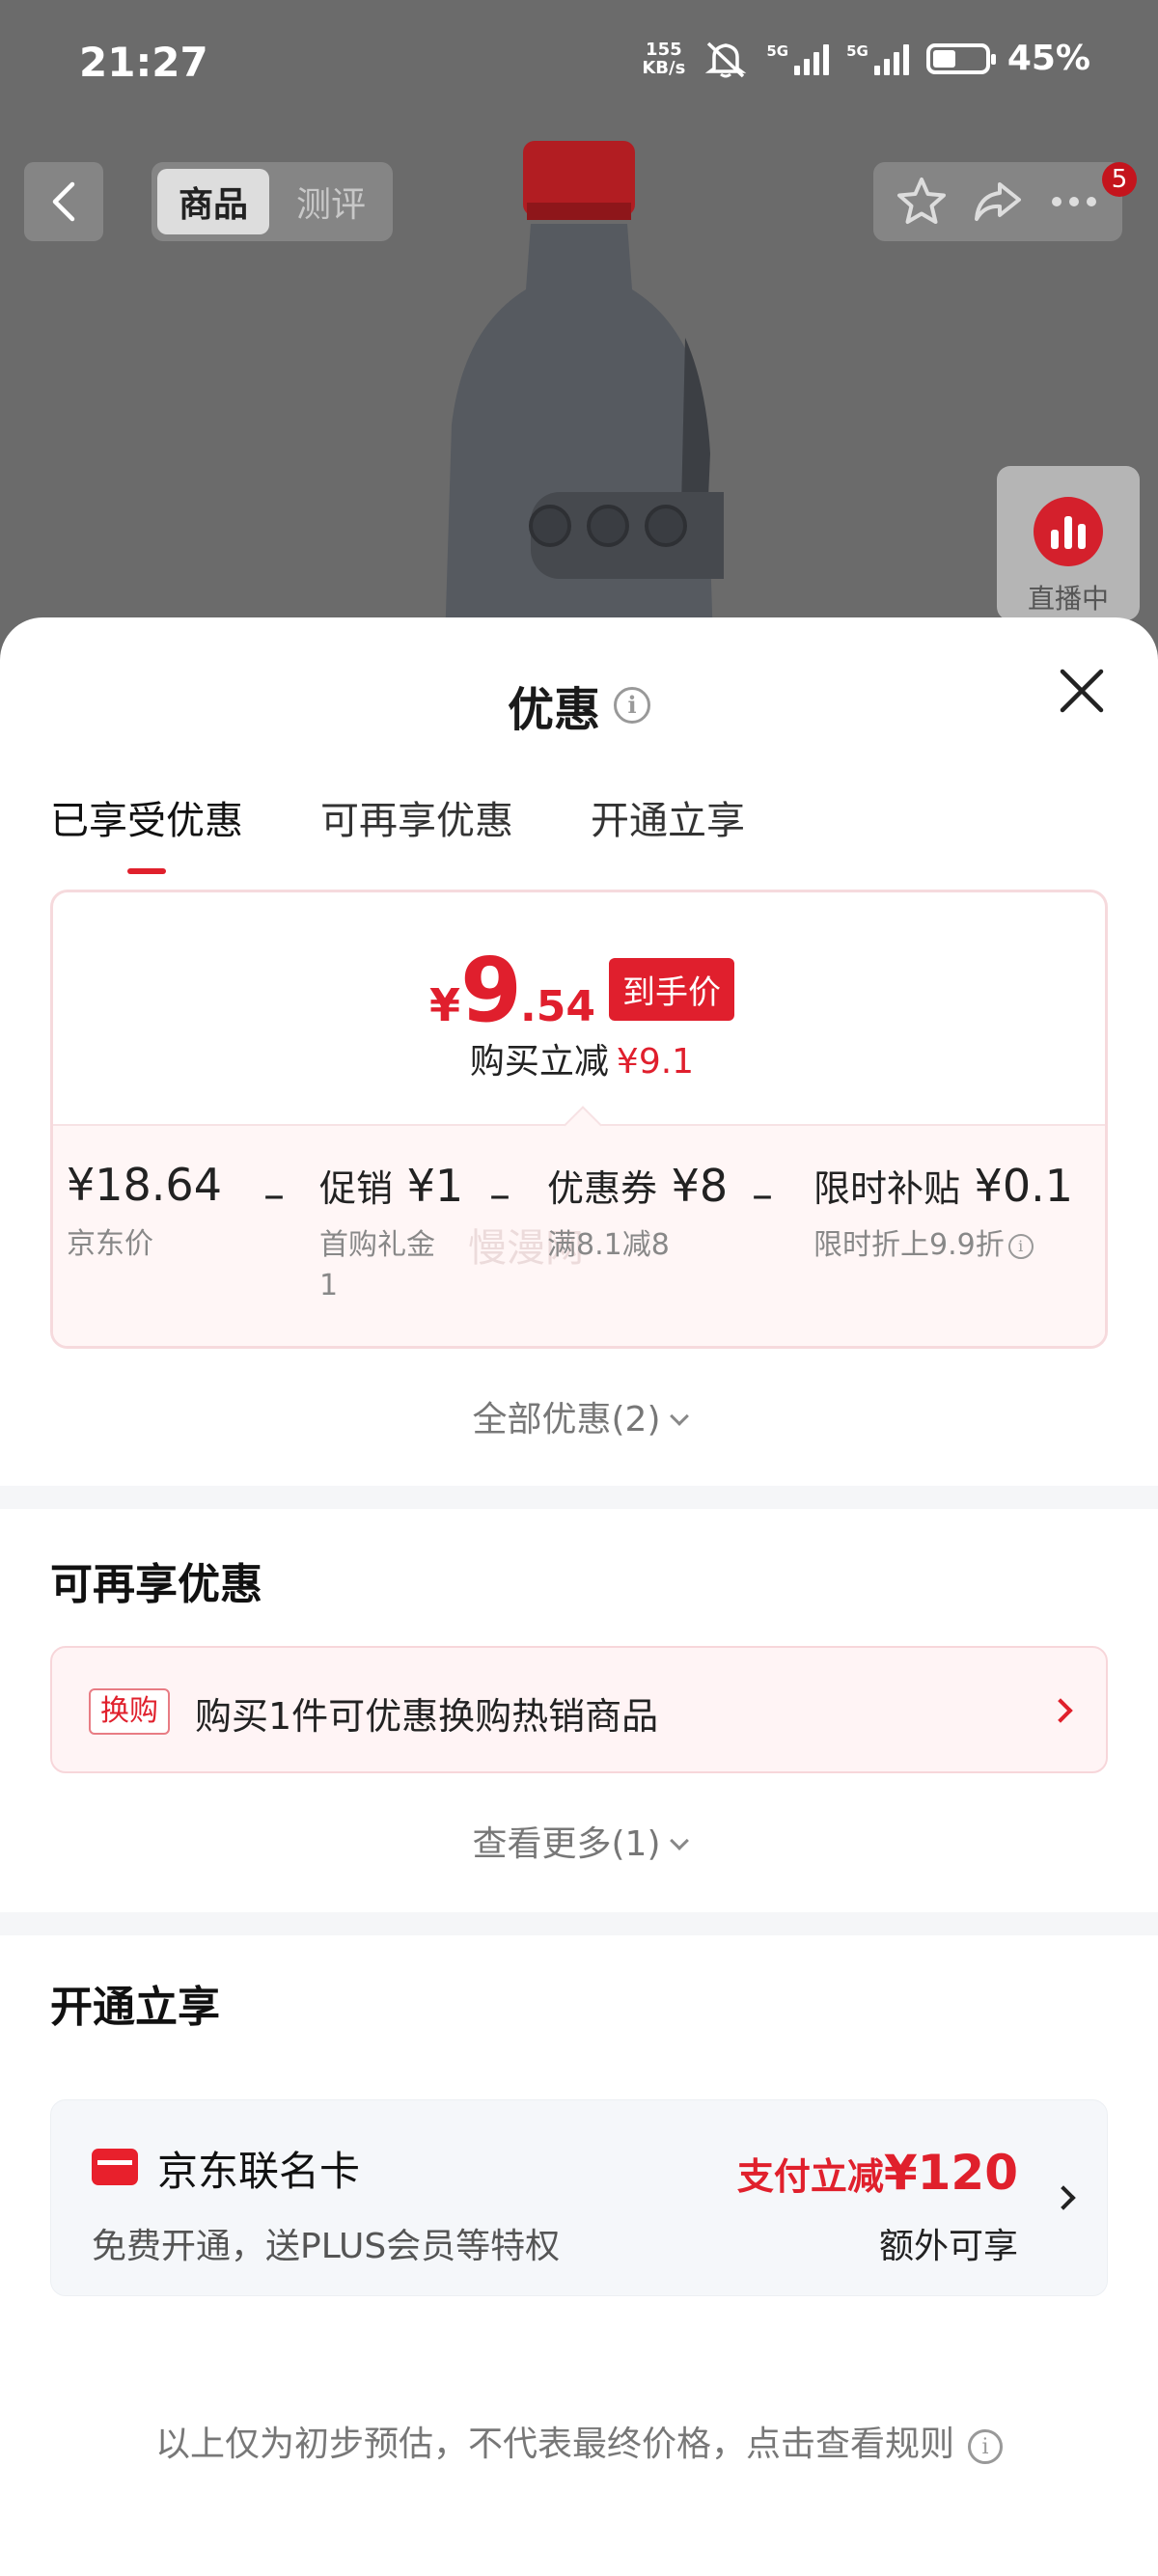 The width and height of the screenshot is (1158, 2576). What do you see at coordinates (579, 991) in the screenshot?
I see `final-price: ¥9.54 到手价` at bounding box center [579, 991].